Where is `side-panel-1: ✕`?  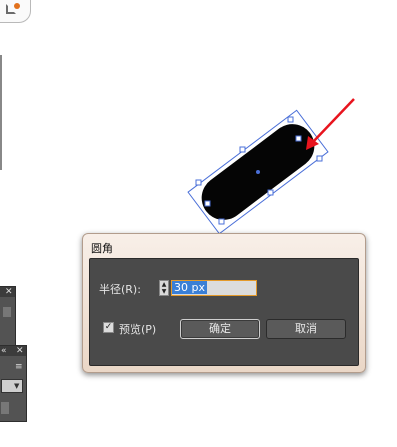 side-panel-1: ✕ is located at coordinates (8, 316).